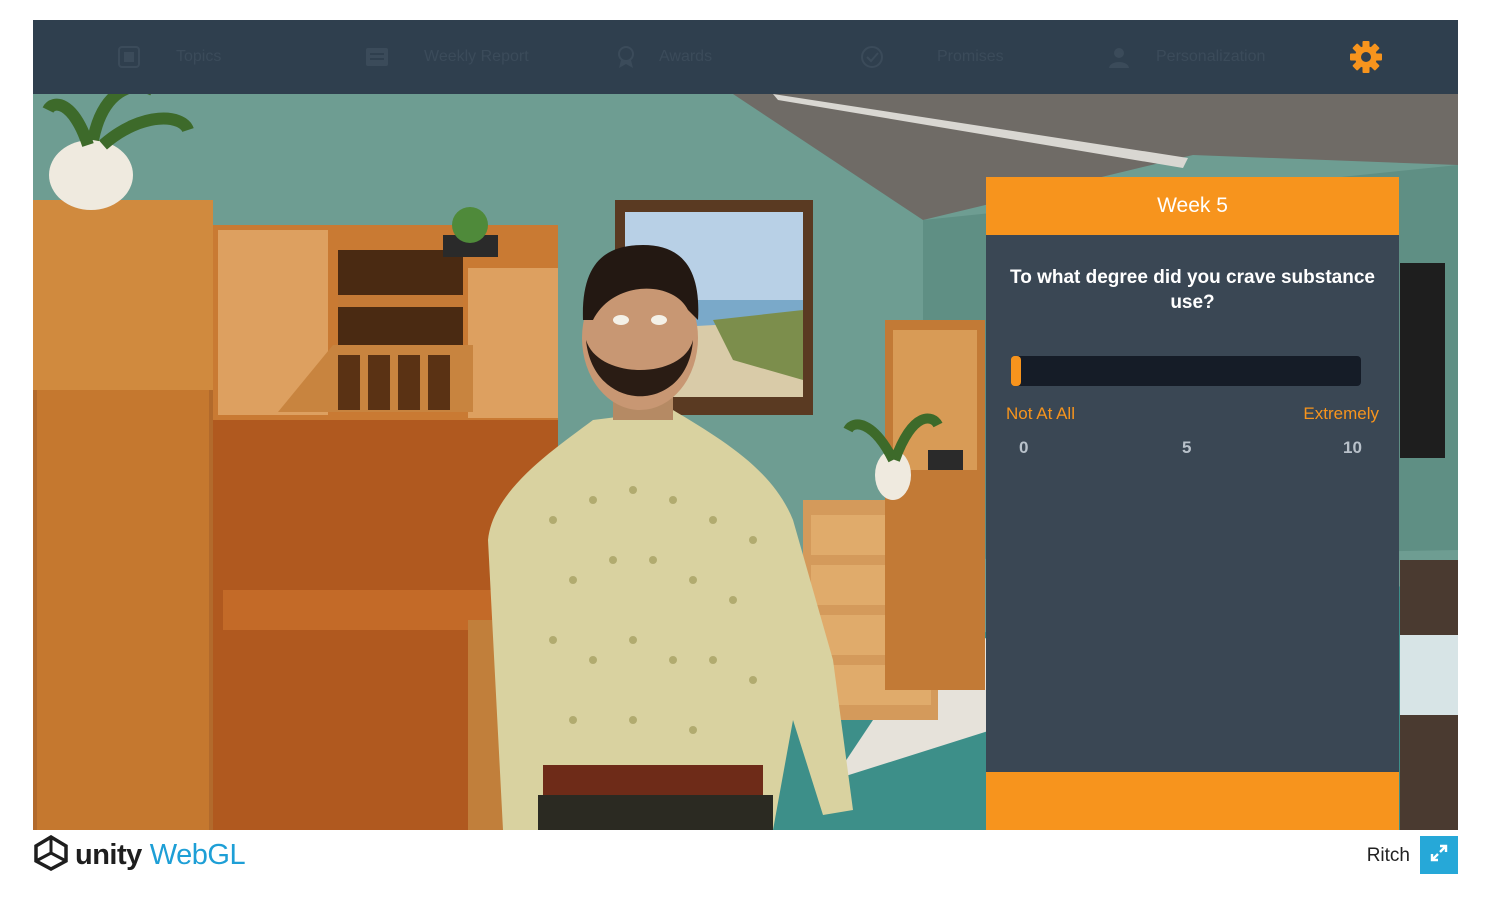 The width and height of the screenshot is (1491, 903). I want to click on survey-title: Week 5, so click(1192, 206).